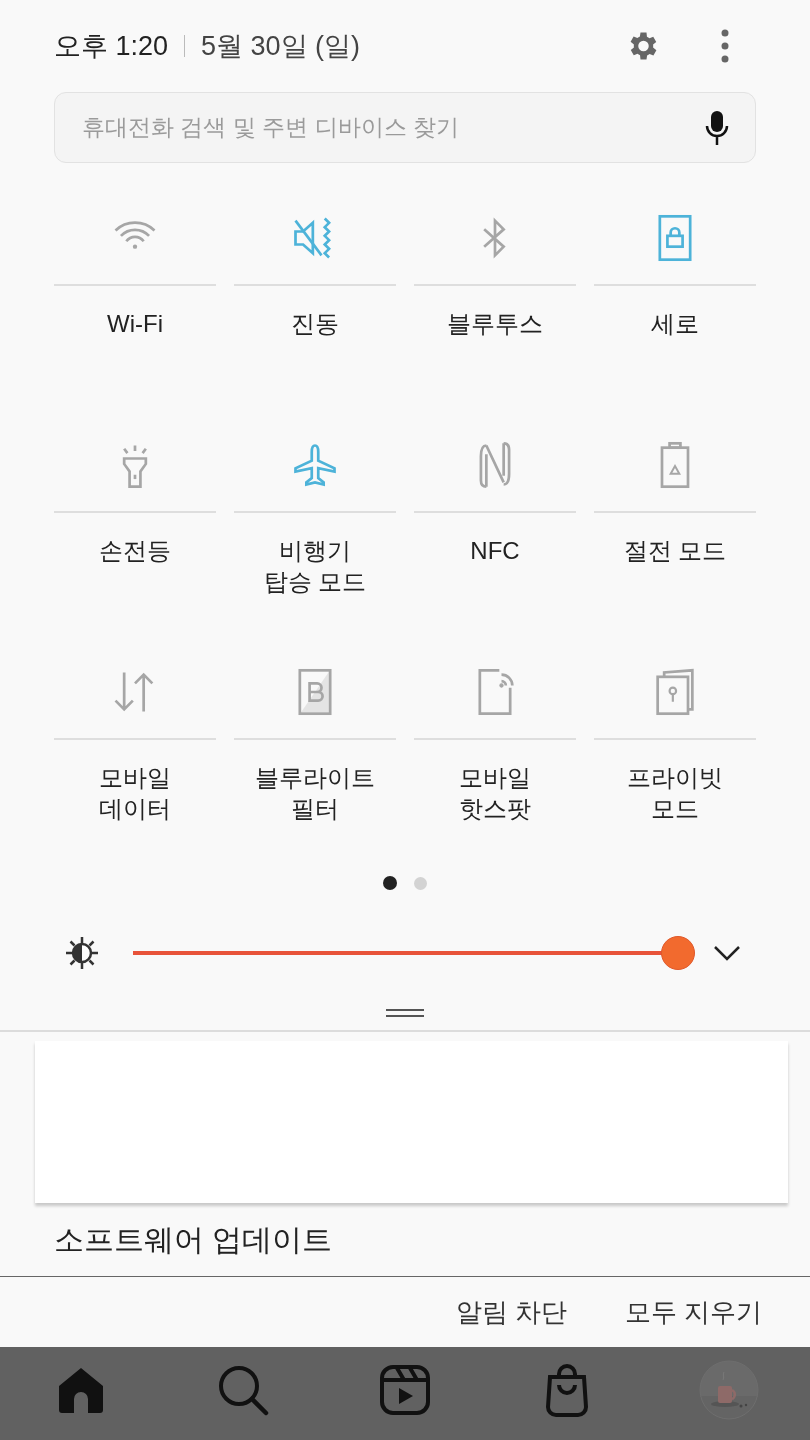 This screenshot has height=1440, width=810. I want to click on tile-label: 손전등, so click(135, 551).